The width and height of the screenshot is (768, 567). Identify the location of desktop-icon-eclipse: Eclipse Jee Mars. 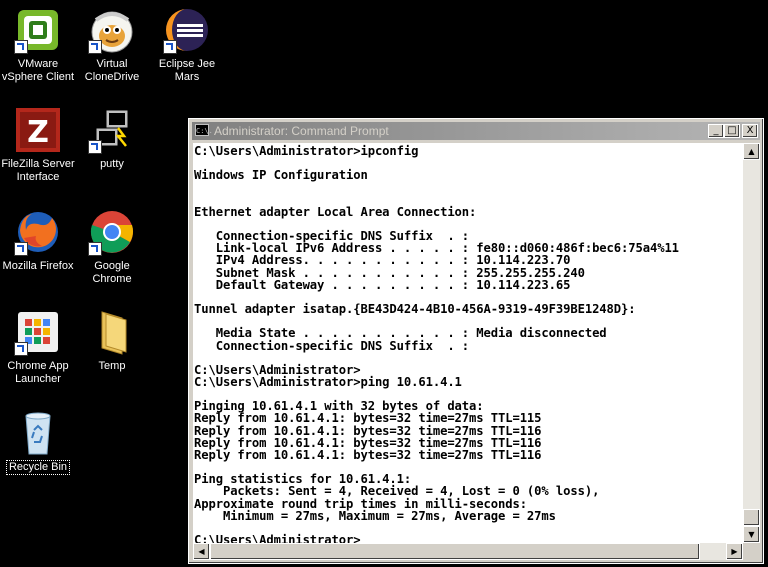
(187, 45).